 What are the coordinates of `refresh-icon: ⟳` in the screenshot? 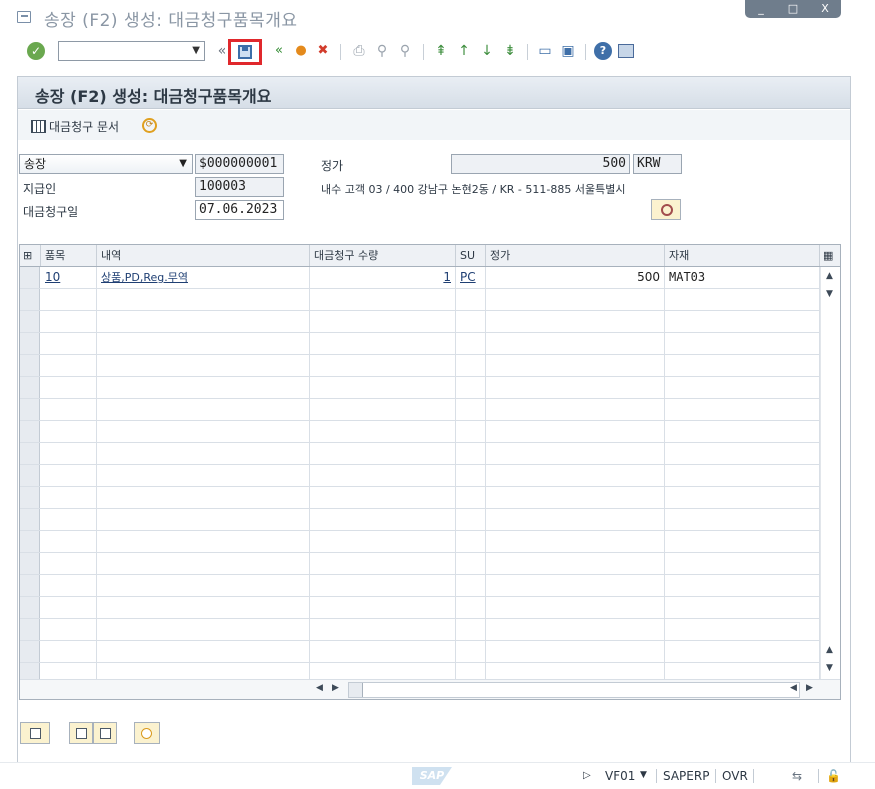 It's located at (149, 125).